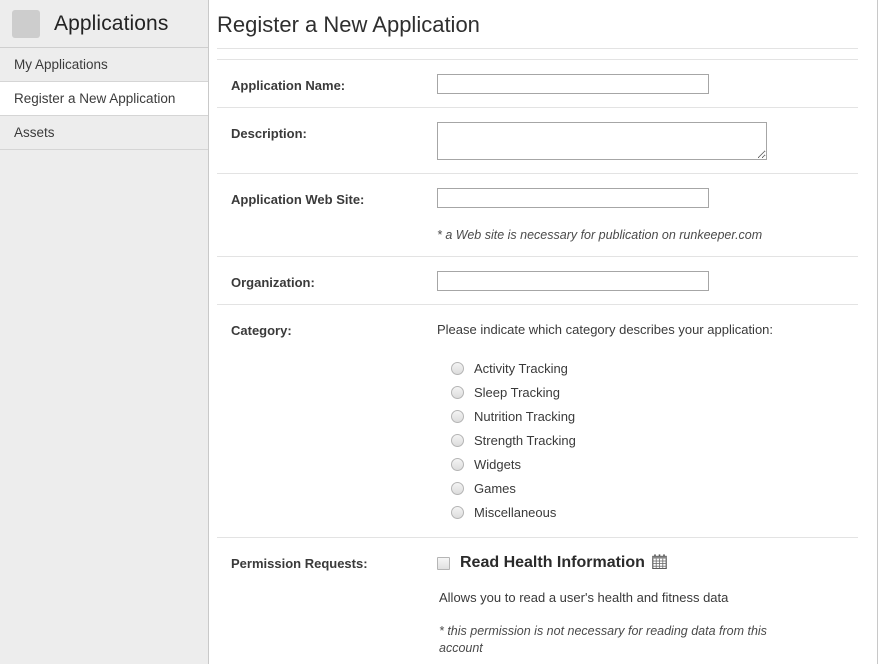 The height and width of the screenshot is (670, 878). I want to click on permission-requests-label: Permission Requests:, so click(299, 563).